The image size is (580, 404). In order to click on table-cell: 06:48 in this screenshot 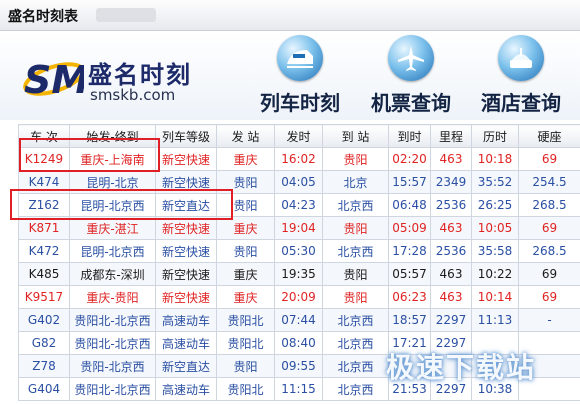, I will do `click(409, 205)`.